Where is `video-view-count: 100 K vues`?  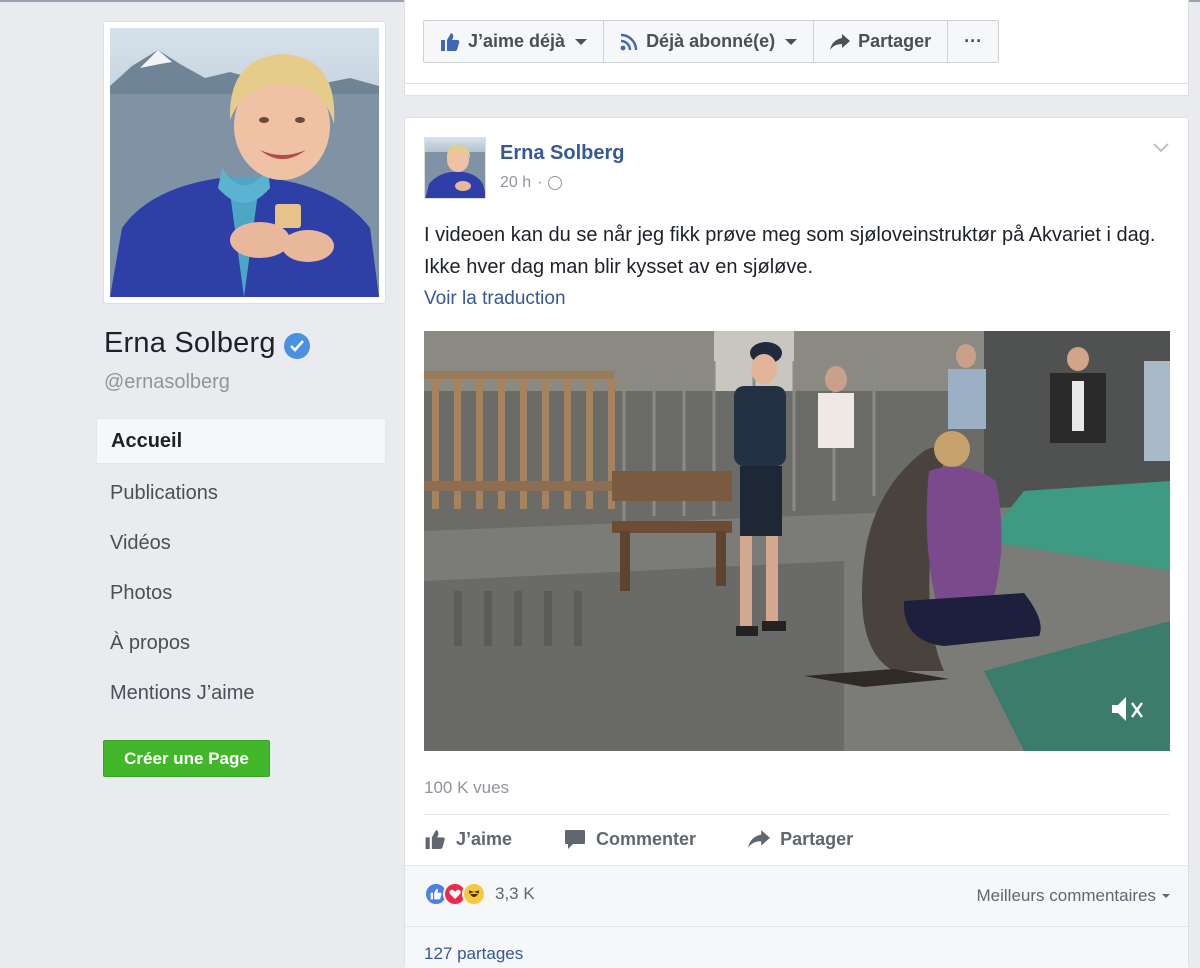
video-view-count: 100 K vues is located at coordinates (467, 787).